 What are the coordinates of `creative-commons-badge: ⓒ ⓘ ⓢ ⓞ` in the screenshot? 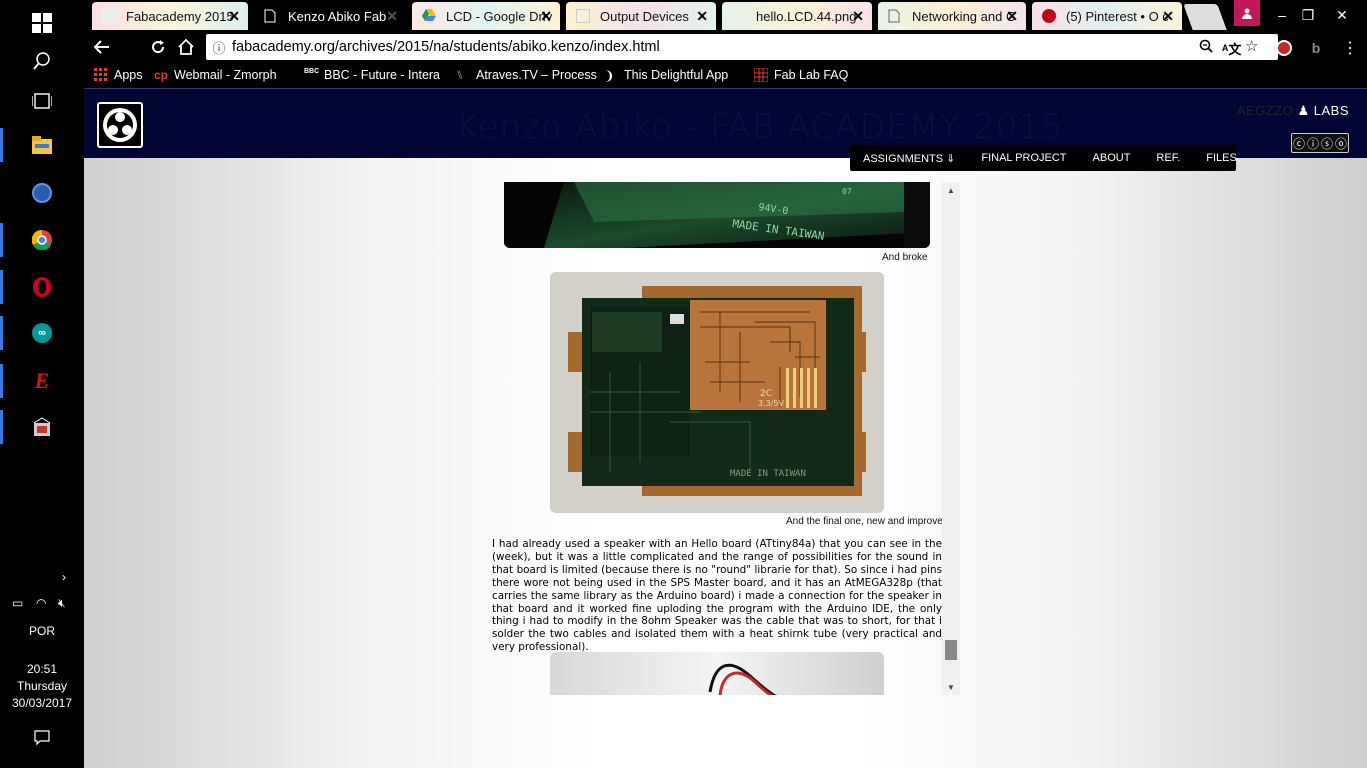 It's located at (1320, 143).